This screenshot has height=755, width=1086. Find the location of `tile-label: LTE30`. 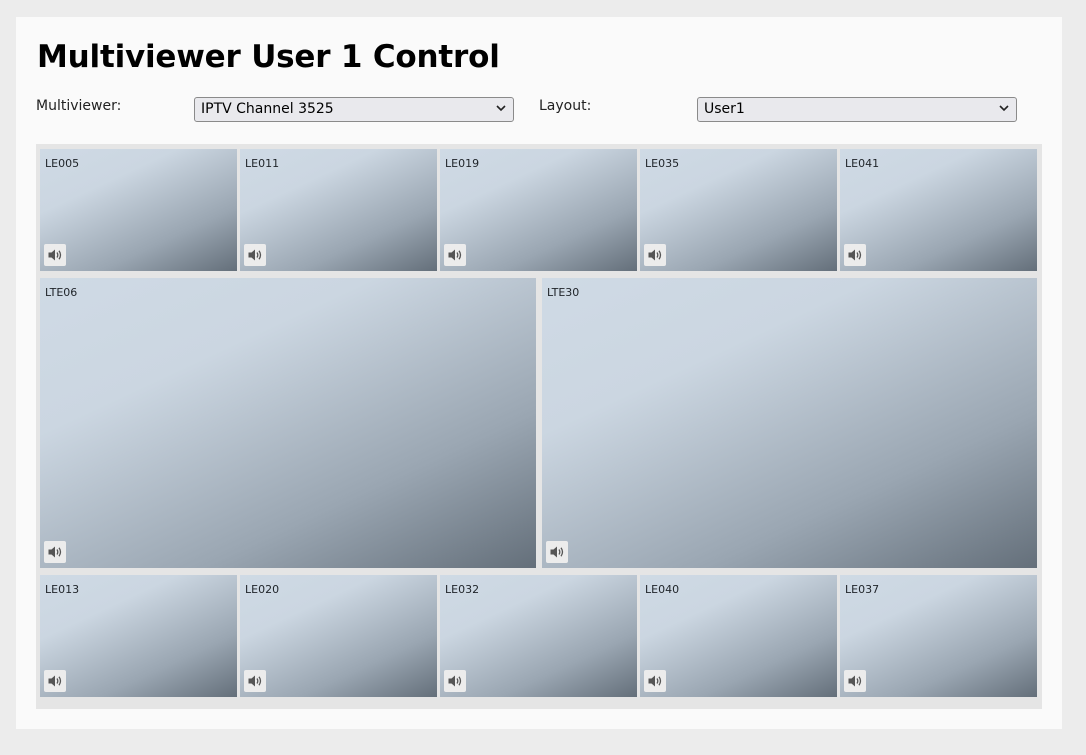

tile-label: LTE30 is located at coordinates (563, 292).